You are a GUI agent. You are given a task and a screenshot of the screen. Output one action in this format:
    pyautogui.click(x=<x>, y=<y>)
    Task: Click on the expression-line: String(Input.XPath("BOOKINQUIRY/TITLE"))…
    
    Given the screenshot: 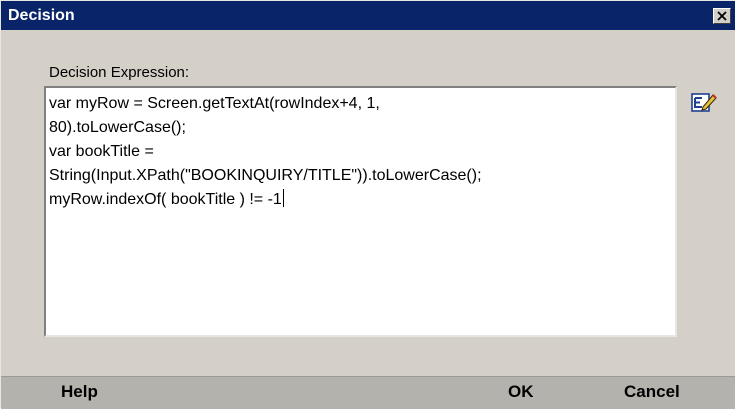 What is the action you would take?
    pyautogui.click(x=265, y=175)
    